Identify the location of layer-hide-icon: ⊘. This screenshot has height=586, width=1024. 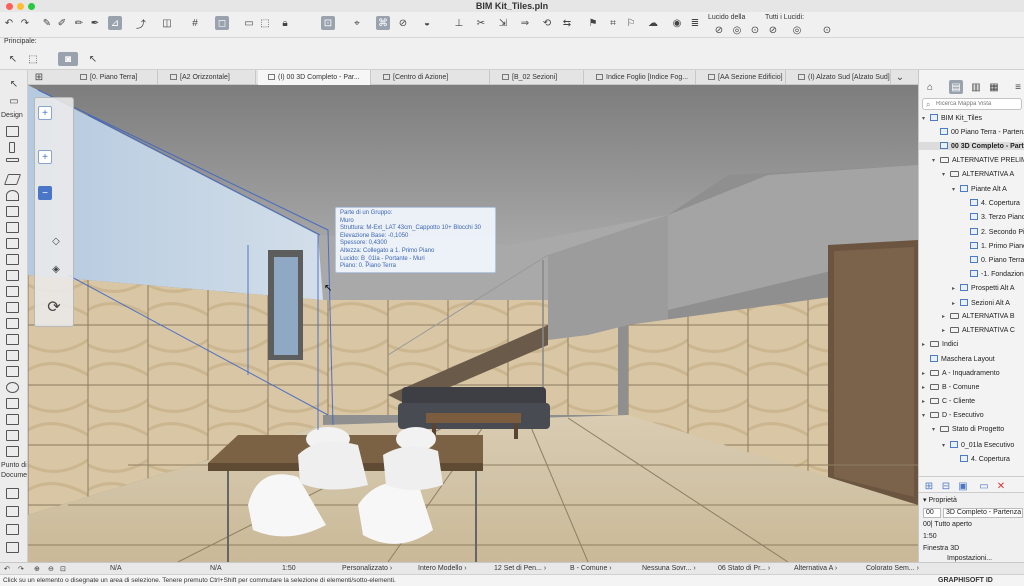
(719, 30).